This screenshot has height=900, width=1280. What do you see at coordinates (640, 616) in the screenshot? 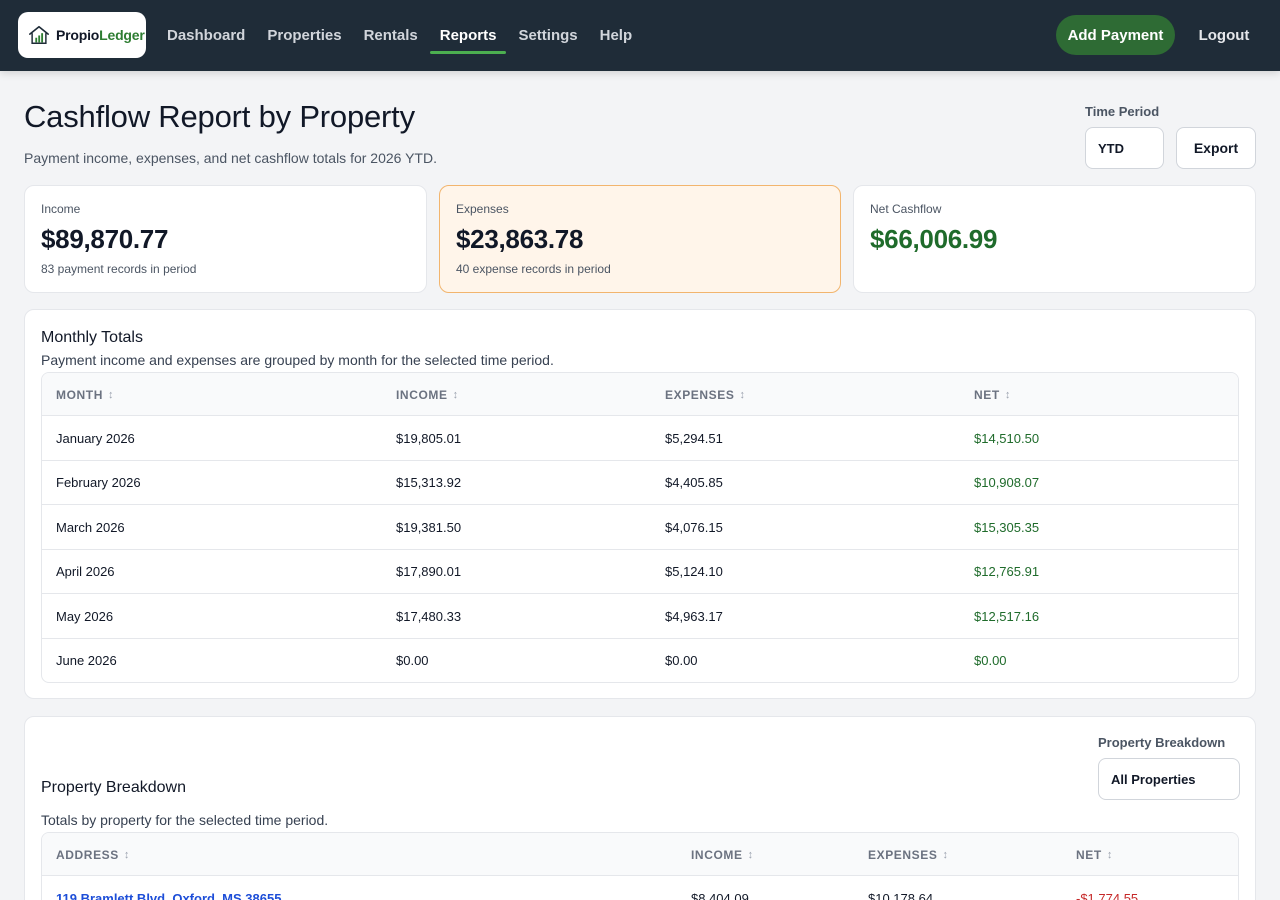
I see `table-row: May 2026 $17,480.33 $4,963.17 $12,517.16` at bounding box center [640, 616].